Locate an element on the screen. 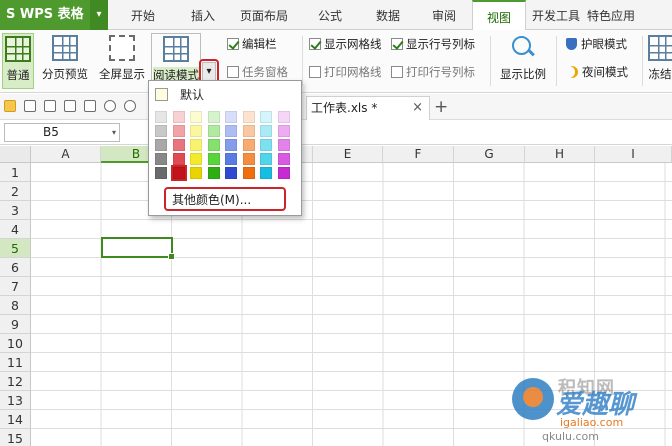  menu-tab-8: 特色应用 is located at coordinates (611, 15).